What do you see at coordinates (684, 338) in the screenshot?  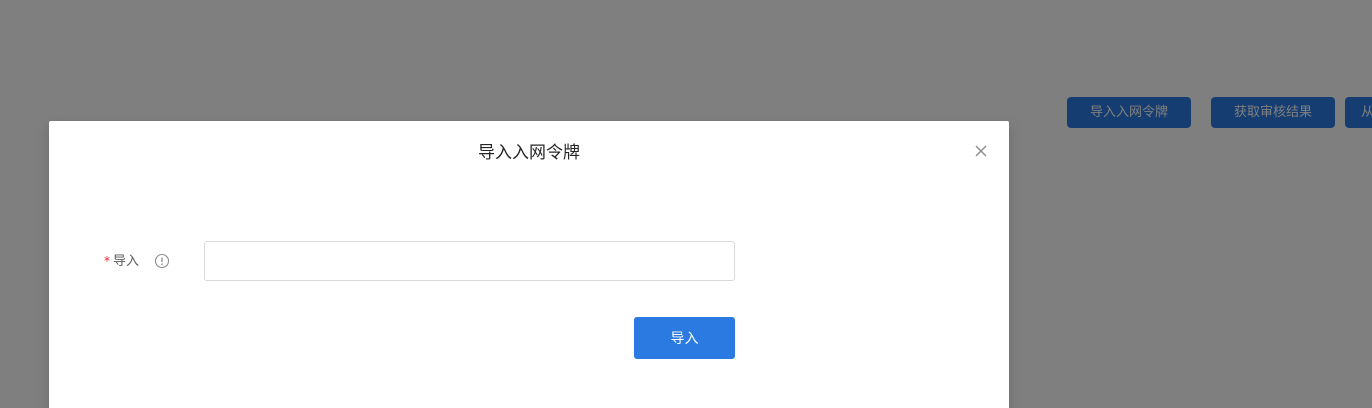 I see `import-submit-button: 导入` at bounding box center [684, 338].